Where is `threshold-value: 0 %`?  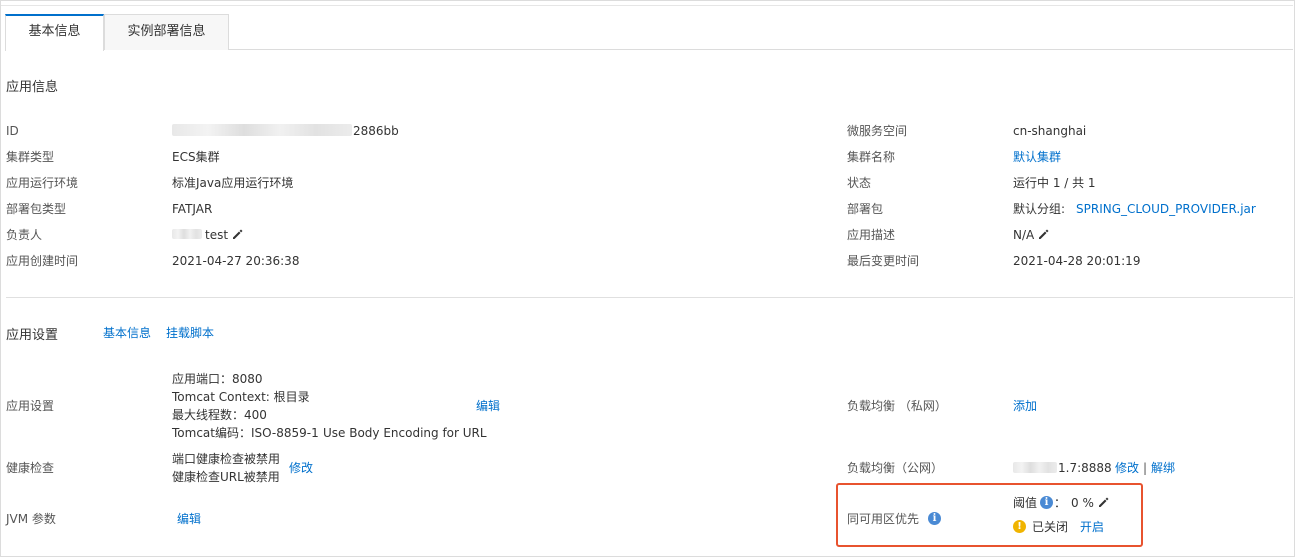 threshold-value: 0 % is located at coordinates (1082, 503).